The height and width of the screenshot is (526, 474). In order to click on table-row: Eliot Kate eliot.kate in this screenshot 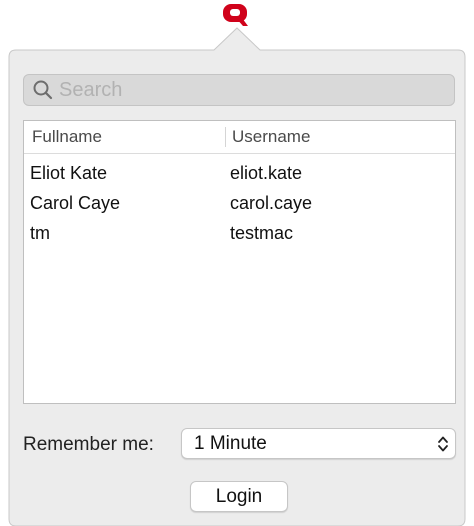, I will do `click(239, 173)`.